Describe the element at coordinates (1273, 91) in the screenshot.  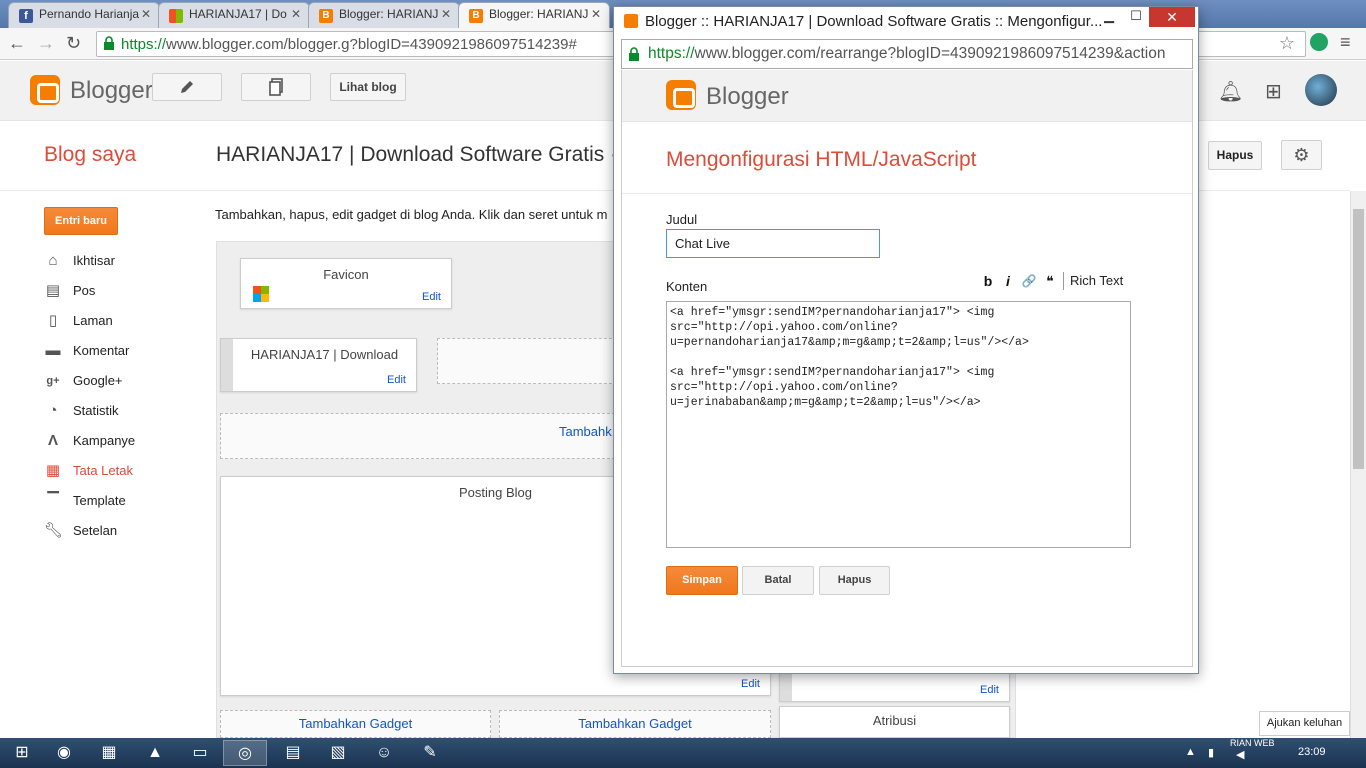
I see `add-icon: ⊞` at that location.